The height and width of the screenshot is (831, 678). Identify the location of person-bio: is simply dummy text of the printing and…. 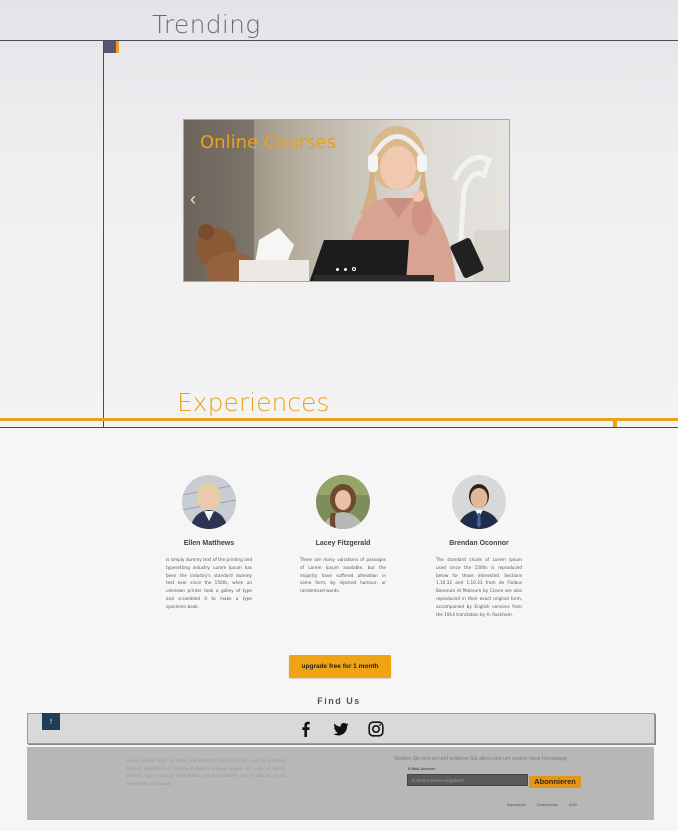
(209, 583).